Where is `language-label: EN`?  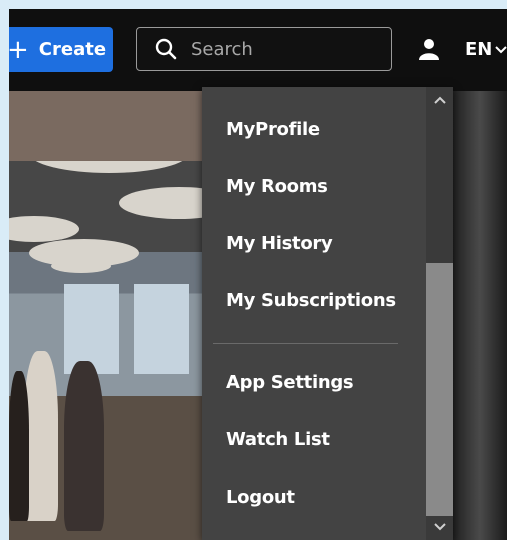 language-label: EN is located at coordinates (479, 49).